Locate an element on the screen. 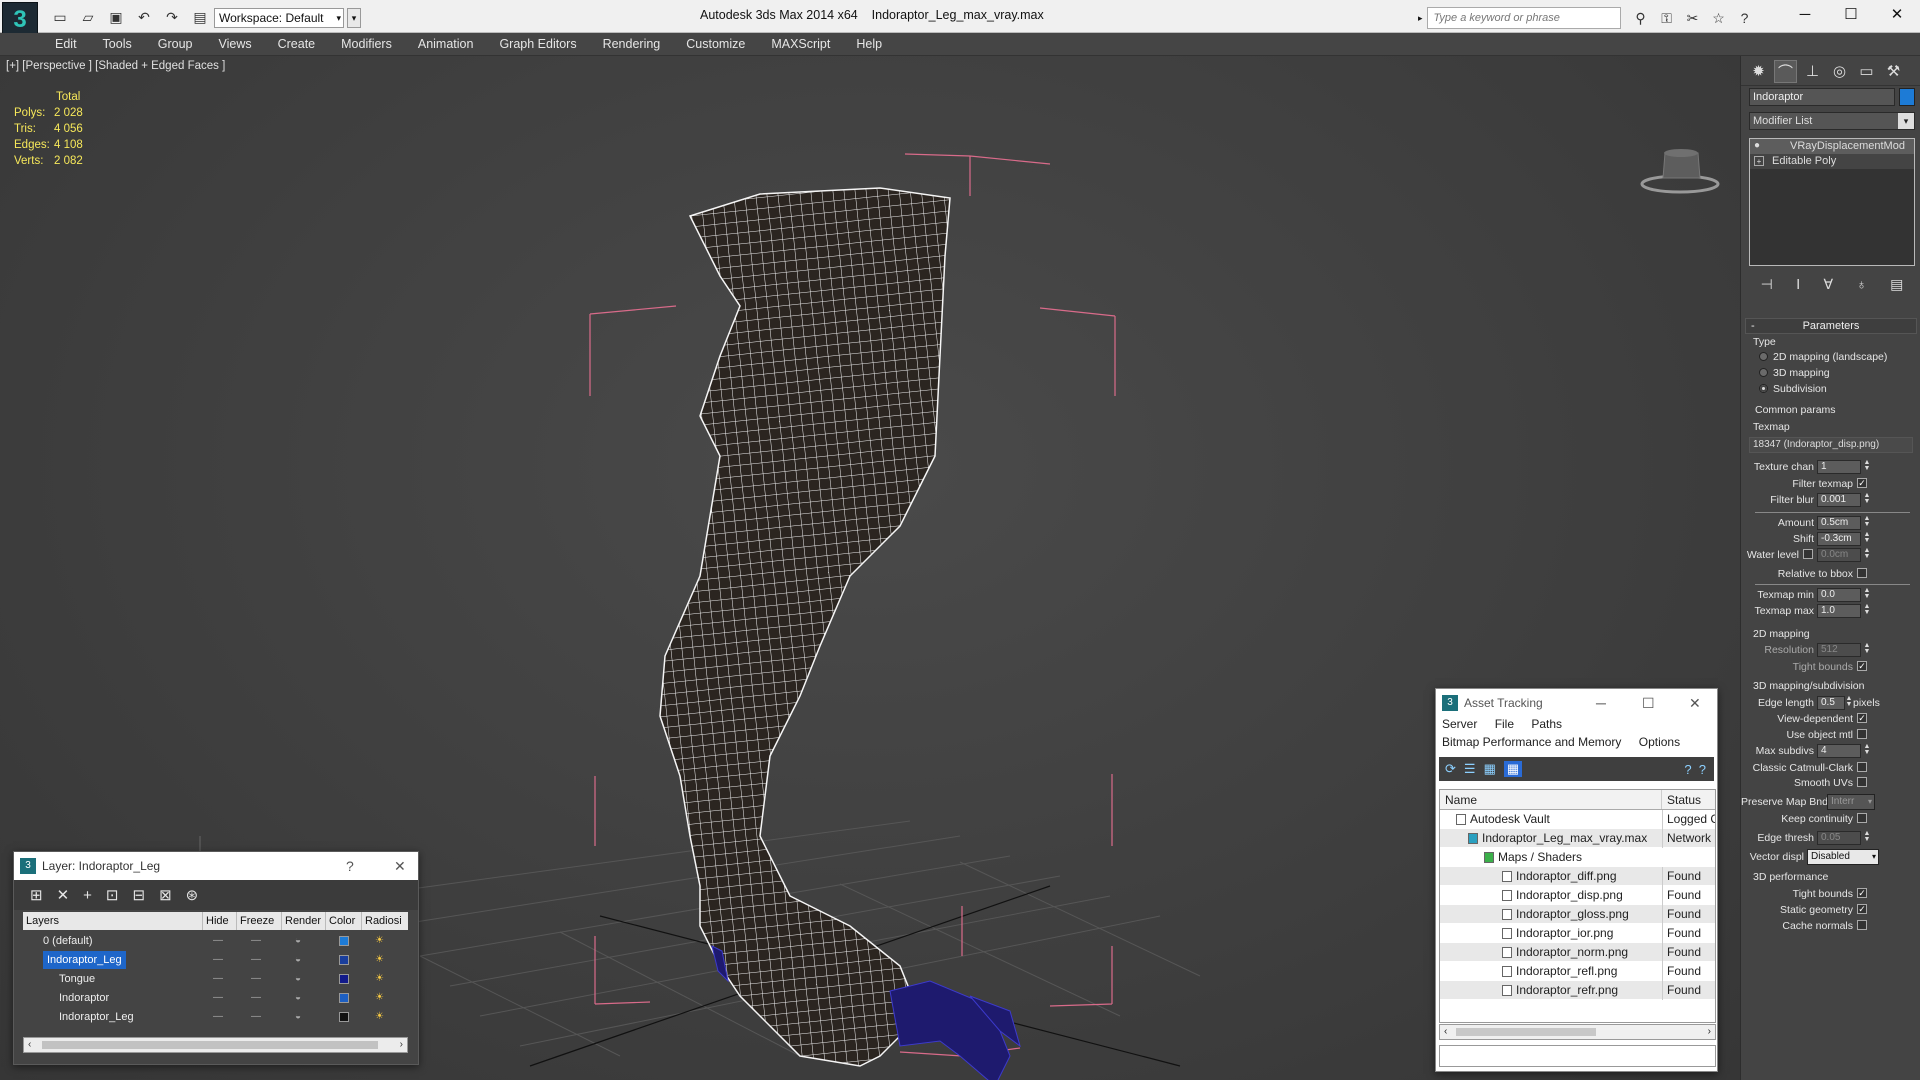  parameters-rollout-header: - Parameters is located at coordinates (1831, 326).